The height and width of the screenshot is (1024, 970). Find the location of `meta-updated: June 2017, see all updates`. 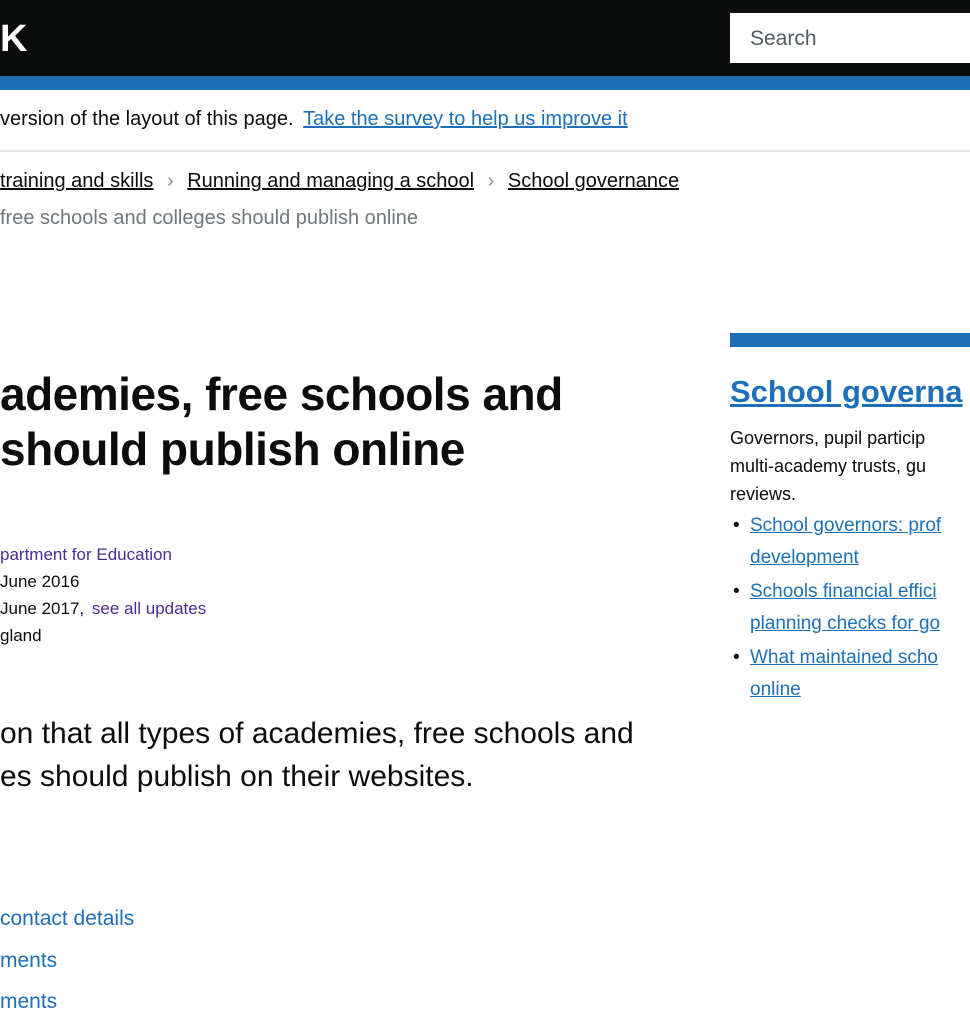

meta-updated: June 2017, see all updates is located at coordinates (103, 609).